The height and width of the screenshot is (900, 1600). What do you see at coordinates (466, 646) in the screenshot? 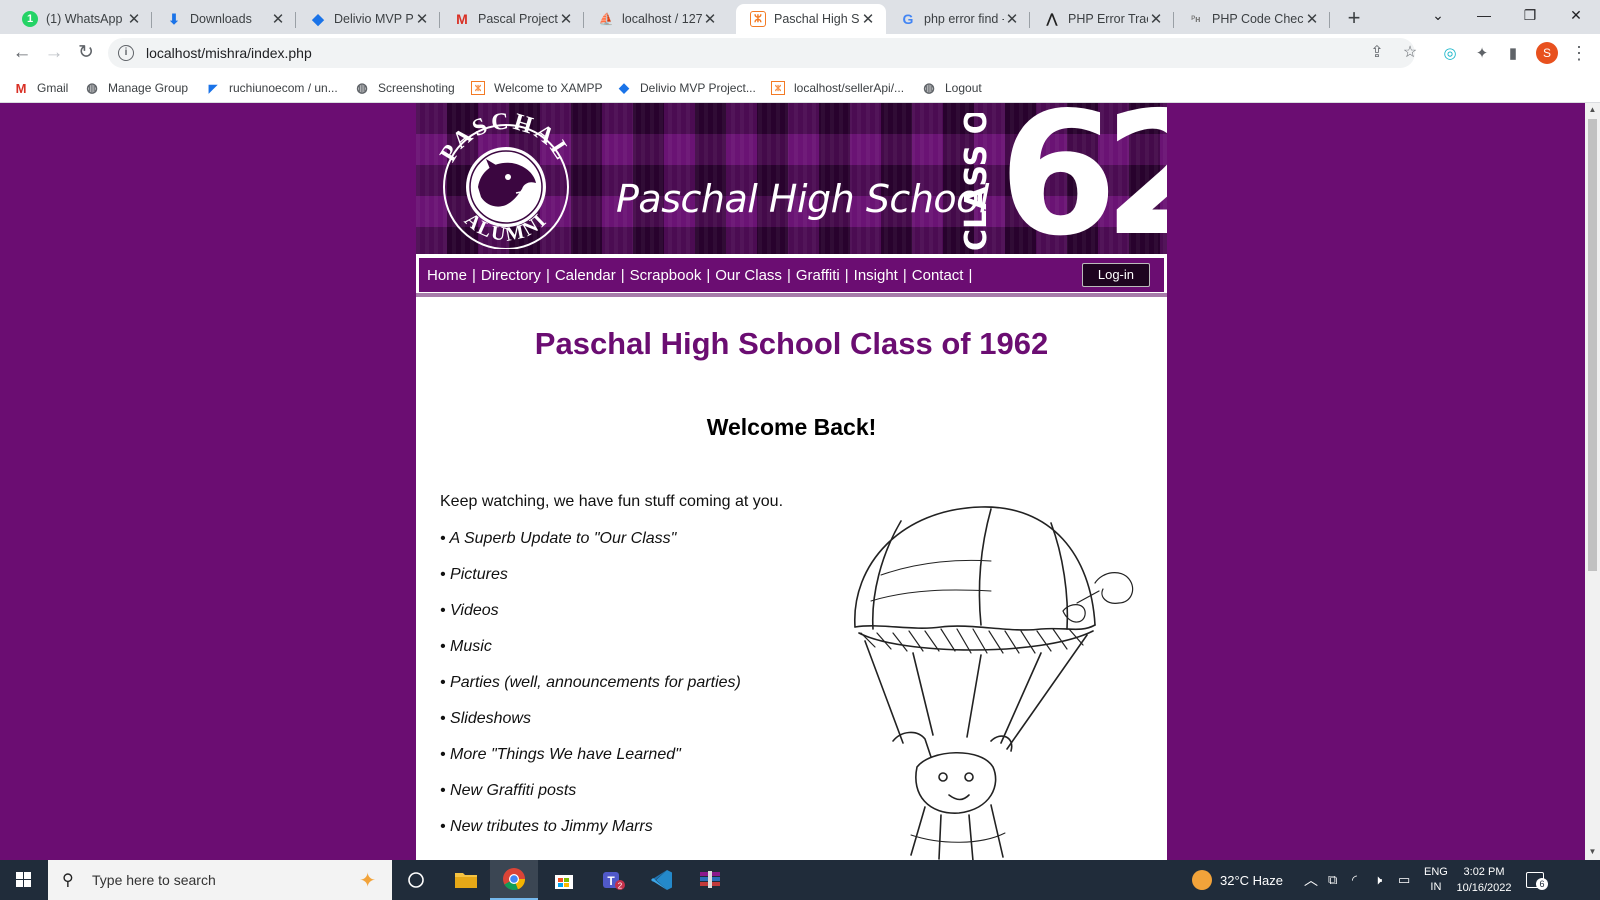
I see `list-item: • Music` at bounding box center [466, 646].